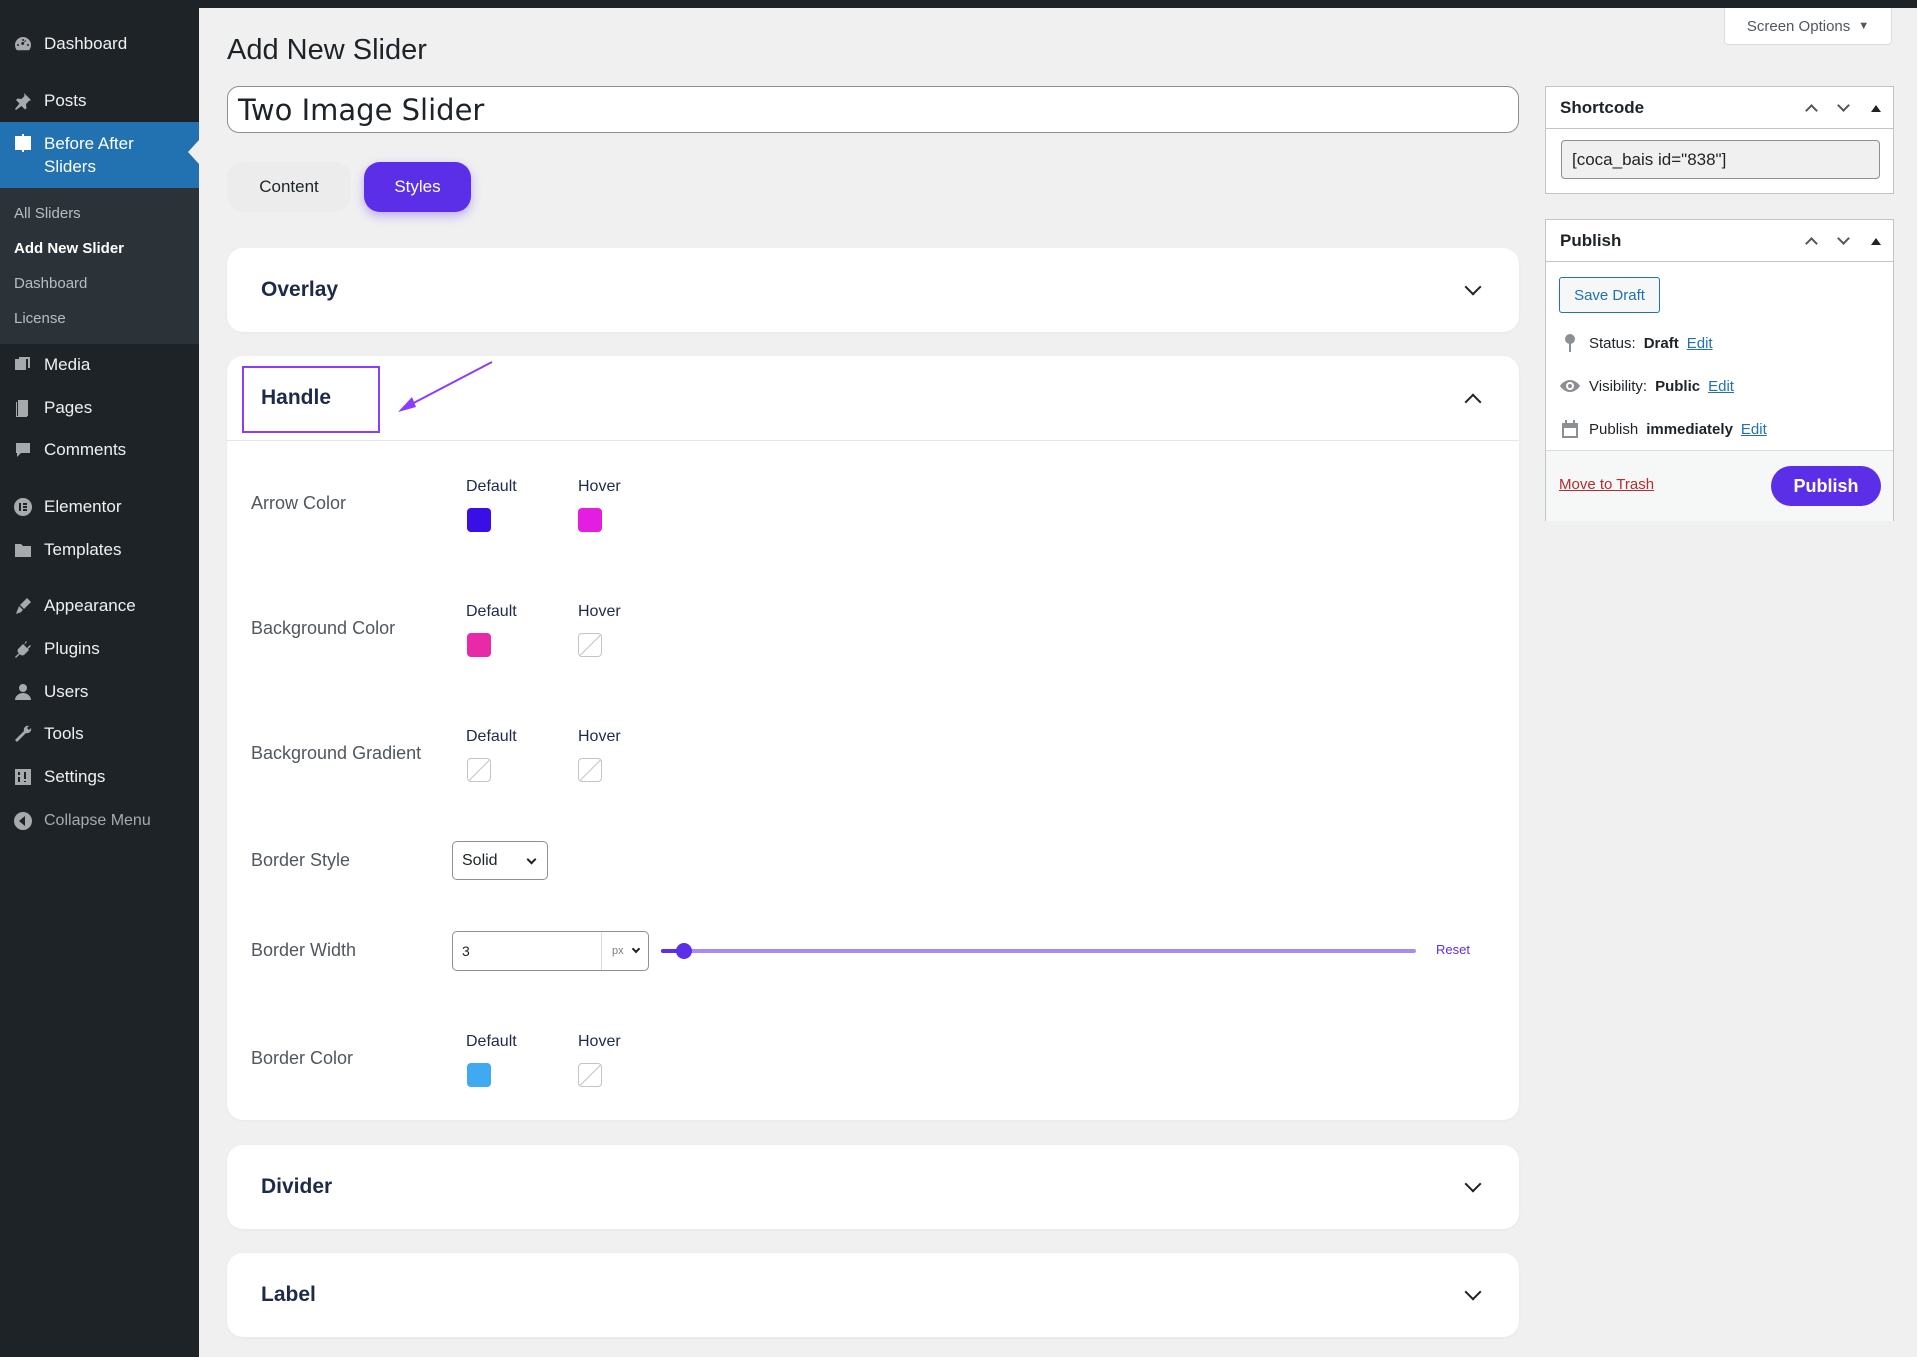  Describe the element at coordinates (23, 450) in the screenshot. I see `comment-icon` at that location.